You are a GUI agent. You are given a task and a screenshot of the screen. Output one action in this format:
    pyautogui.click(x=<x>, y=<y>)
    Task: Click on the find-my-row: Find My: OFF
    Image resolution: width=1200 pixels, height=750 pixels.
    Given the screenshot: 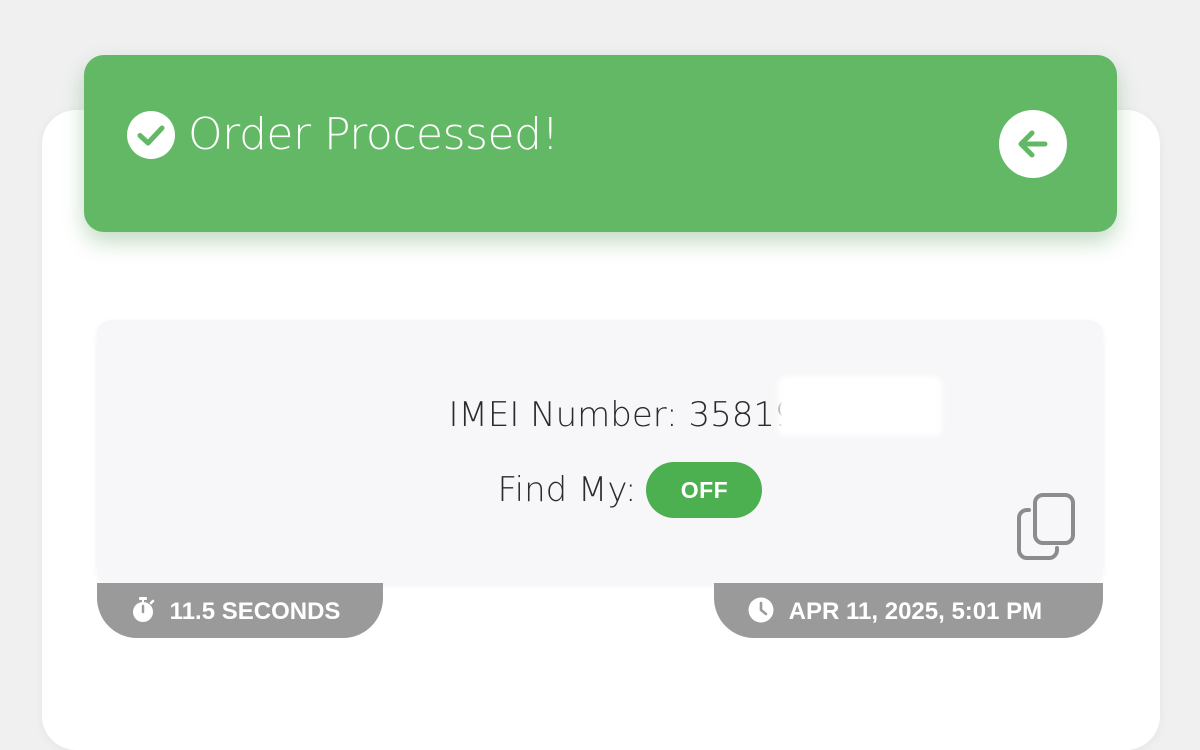 What is the action you would take?
    pyautogui.click(x=600, y=489)
    